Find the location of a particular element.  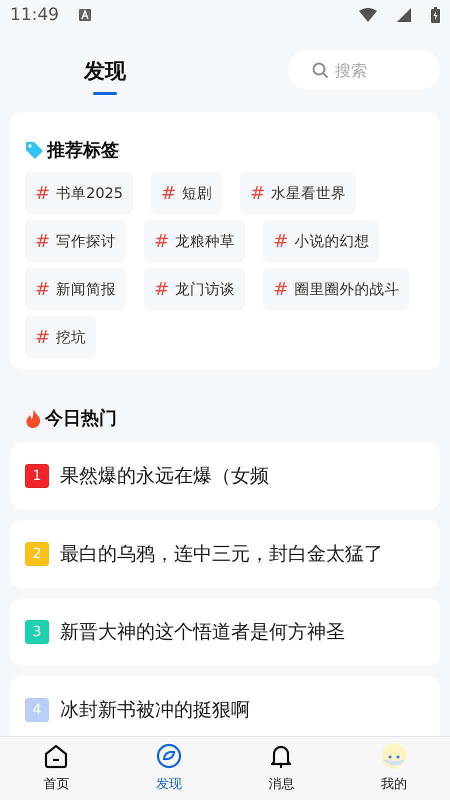

topic-tag: # 水星看世界 is located at coordinates (298, 193).